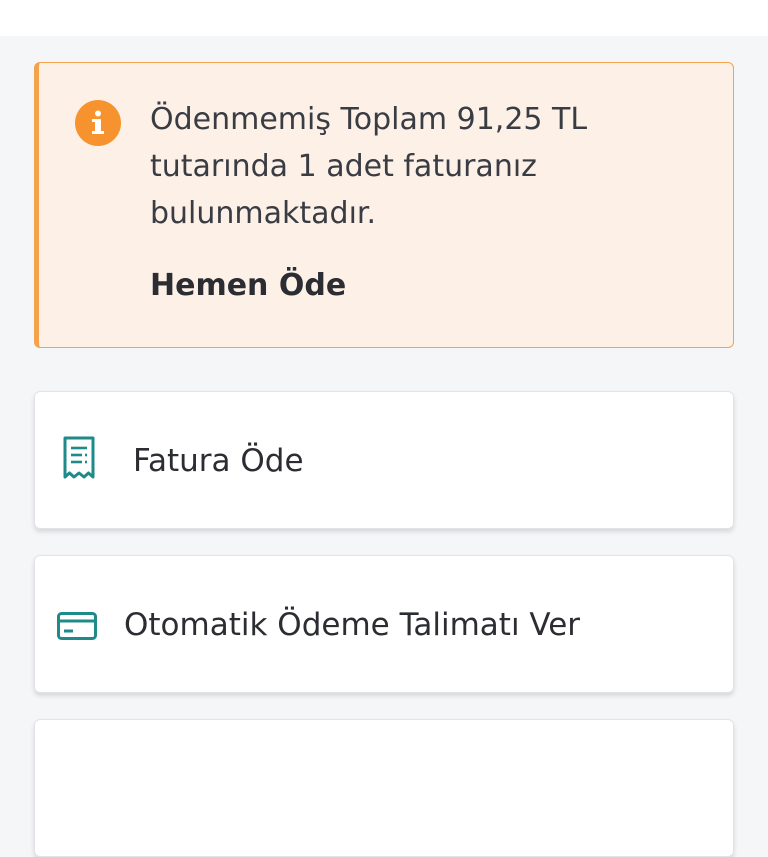  Describe the element at coordinates (384, 460) in the screenshot. I see `menu-item-pay-invoice: Fatura Öde` at that location.